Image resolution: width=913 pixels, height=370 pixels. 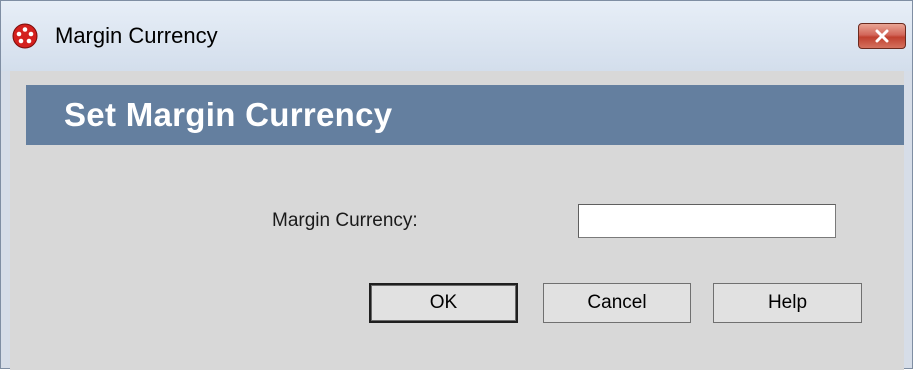 I want to click on help-button: Help, so click(x=787, y=303).